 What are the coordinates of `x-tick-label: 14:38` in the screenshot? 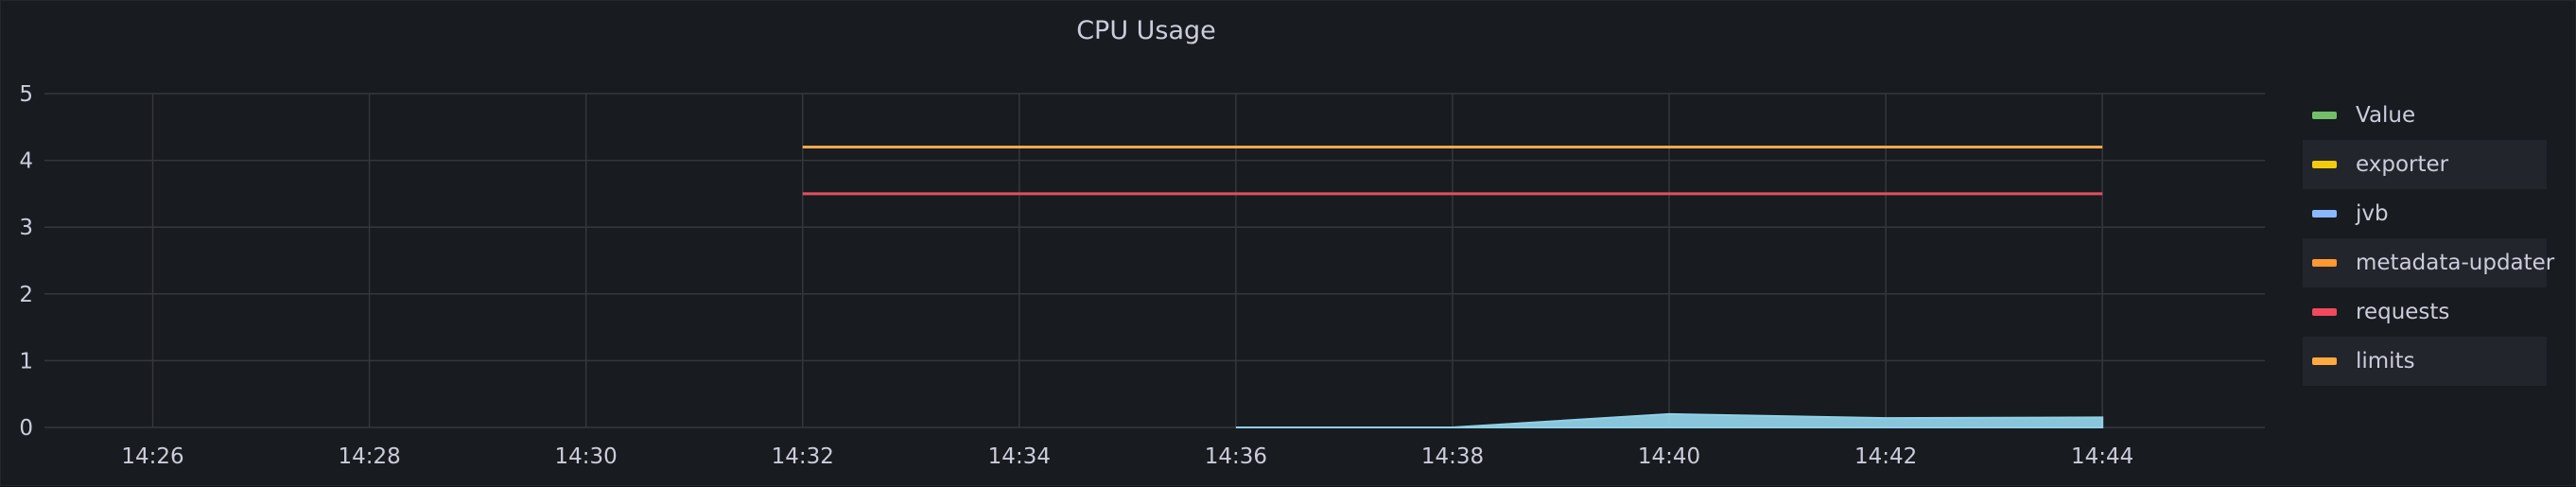 It's located at (1452, 456).